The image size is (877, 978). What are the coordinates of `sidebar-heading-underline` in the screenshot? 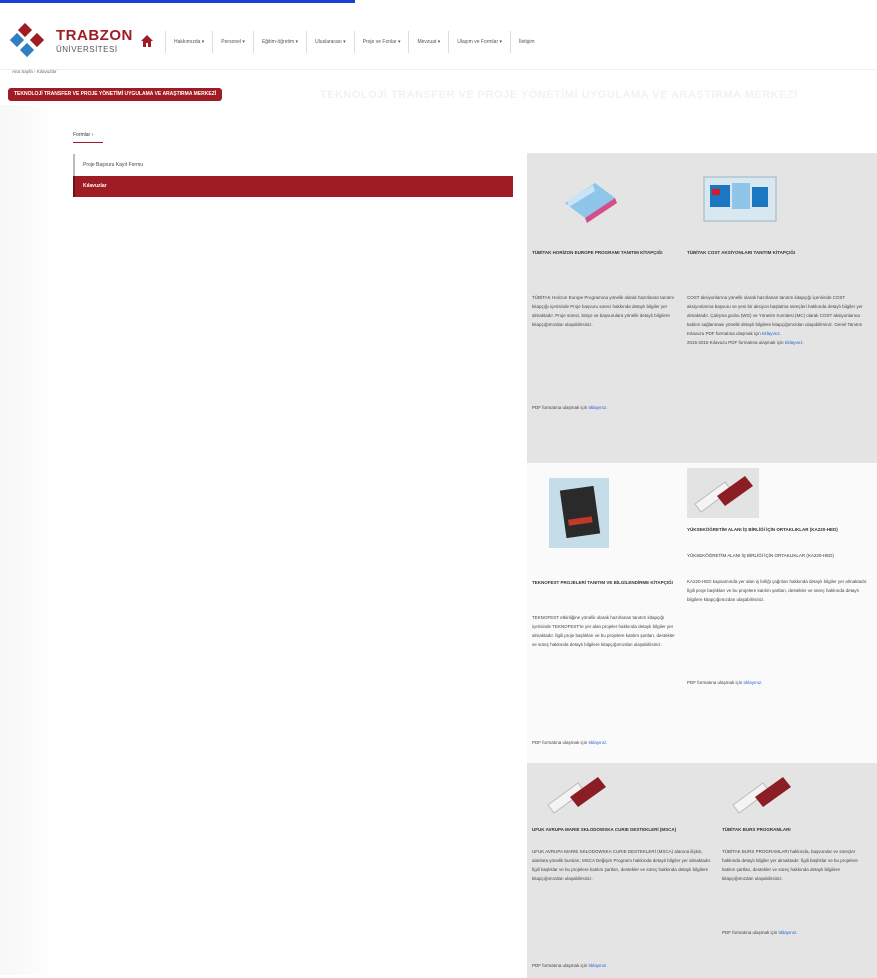 It's located at (88, 142).